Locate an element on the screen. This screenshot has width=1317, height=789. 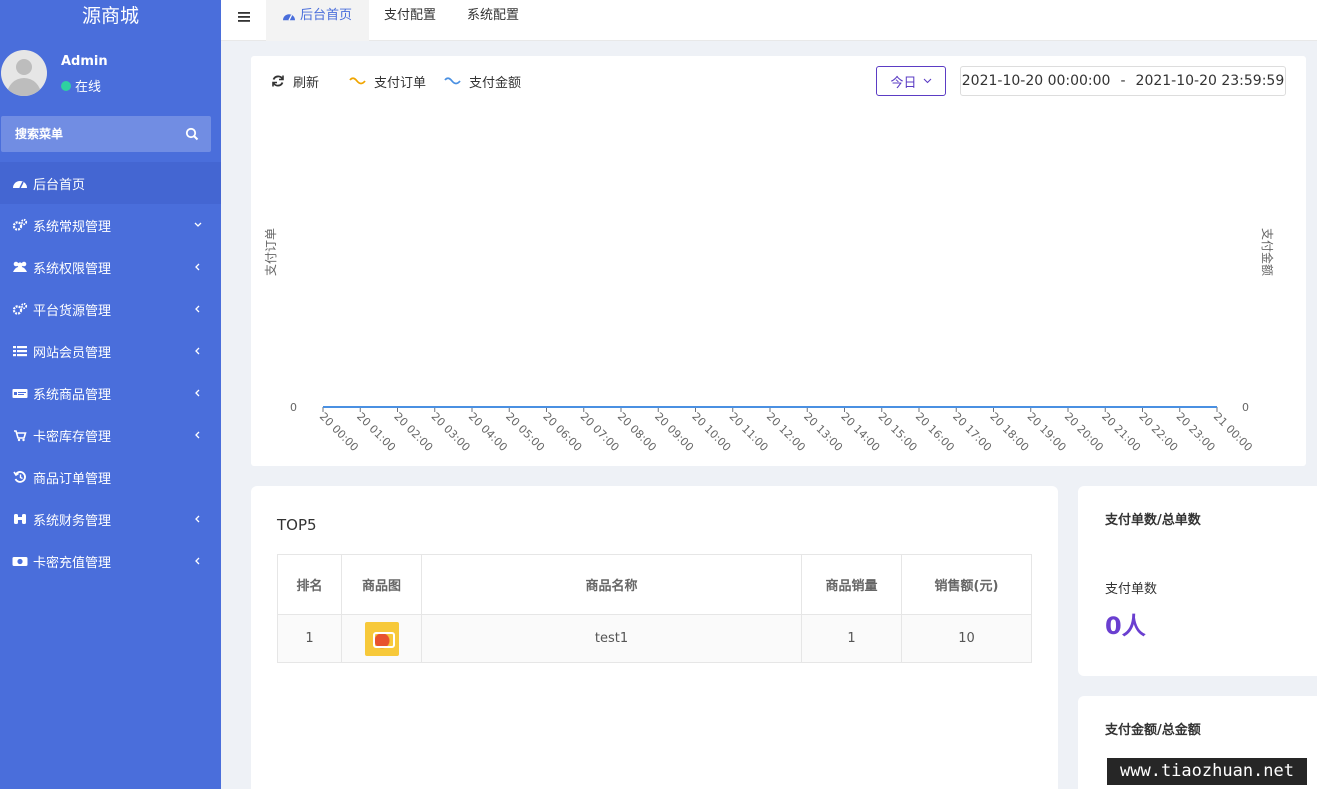
top5-table: 排名 商品图 商品名称 商品销量 销售额(元) 1 test1 1 10 is located at coordinates (654, 608).